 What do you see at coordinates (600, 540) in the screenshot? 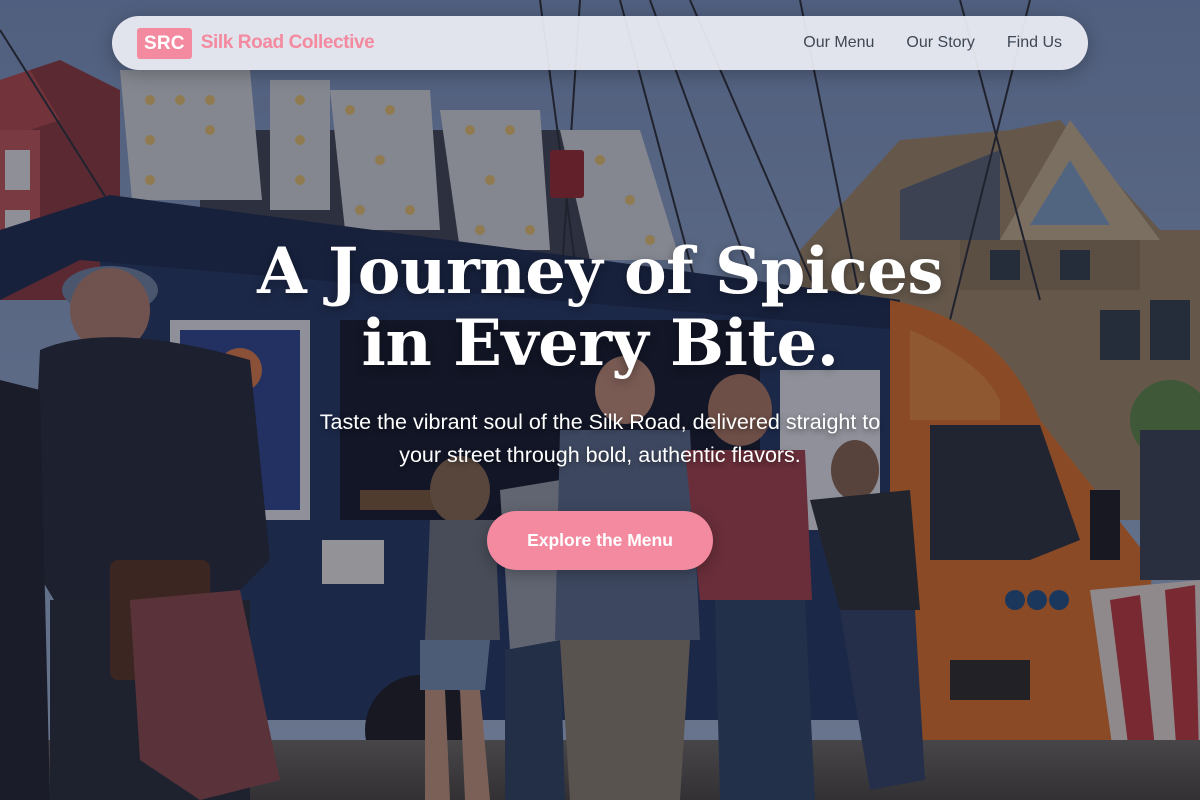
I see `explore-menu-button: Explore the Menu` at bounding box center [600, 540].